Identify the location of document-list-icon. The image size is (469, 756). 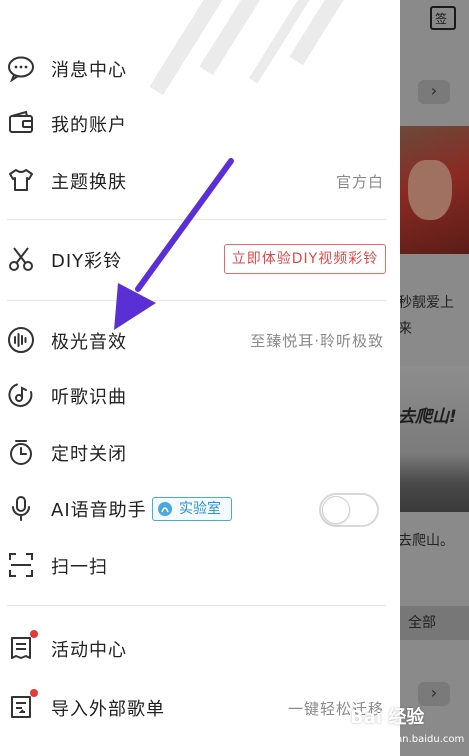
(21, 648).